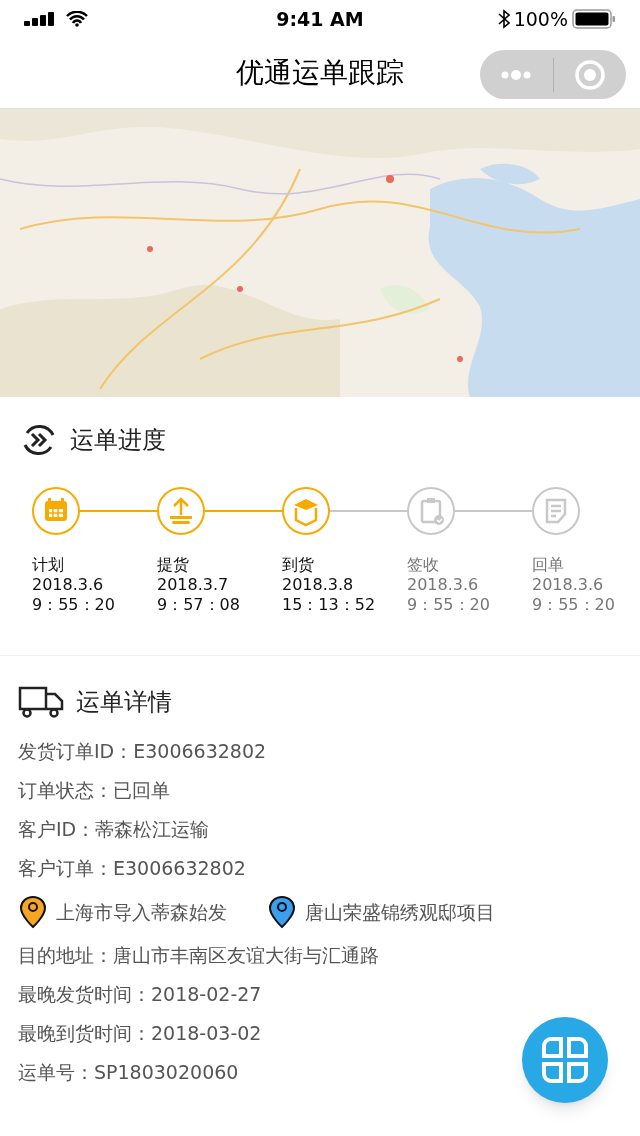 The height and width of the screenshot is (1136, 640). I want to click on step-time: 9：57：08, so click(199, 605).